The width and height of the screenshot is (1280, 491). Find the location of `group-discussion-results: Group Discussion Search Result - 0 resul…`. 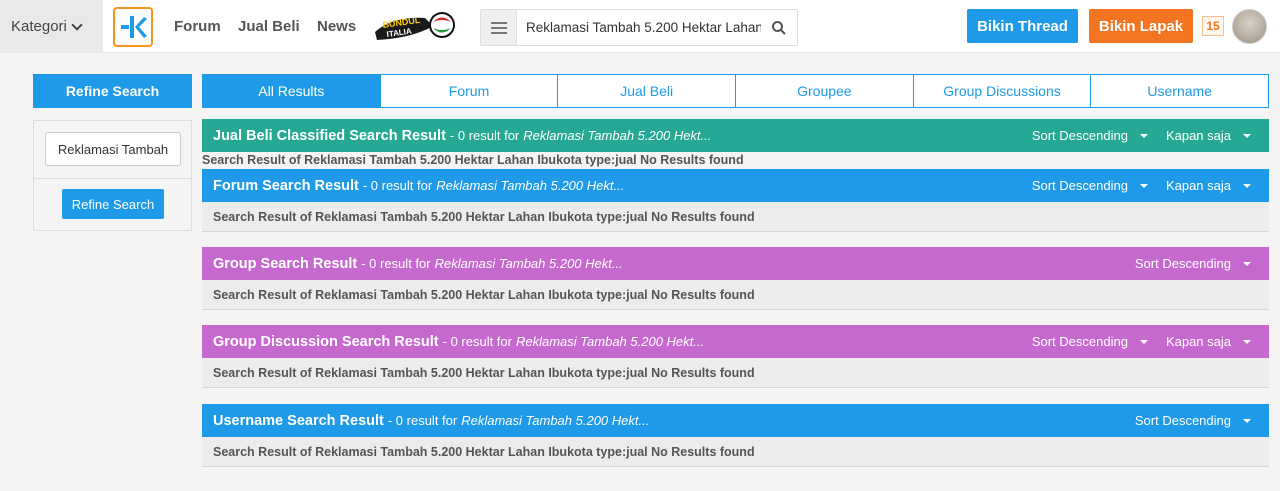

group-discussion-results: Group Discussion Search Result - 0 resul… is located at coordinates (735, 356).